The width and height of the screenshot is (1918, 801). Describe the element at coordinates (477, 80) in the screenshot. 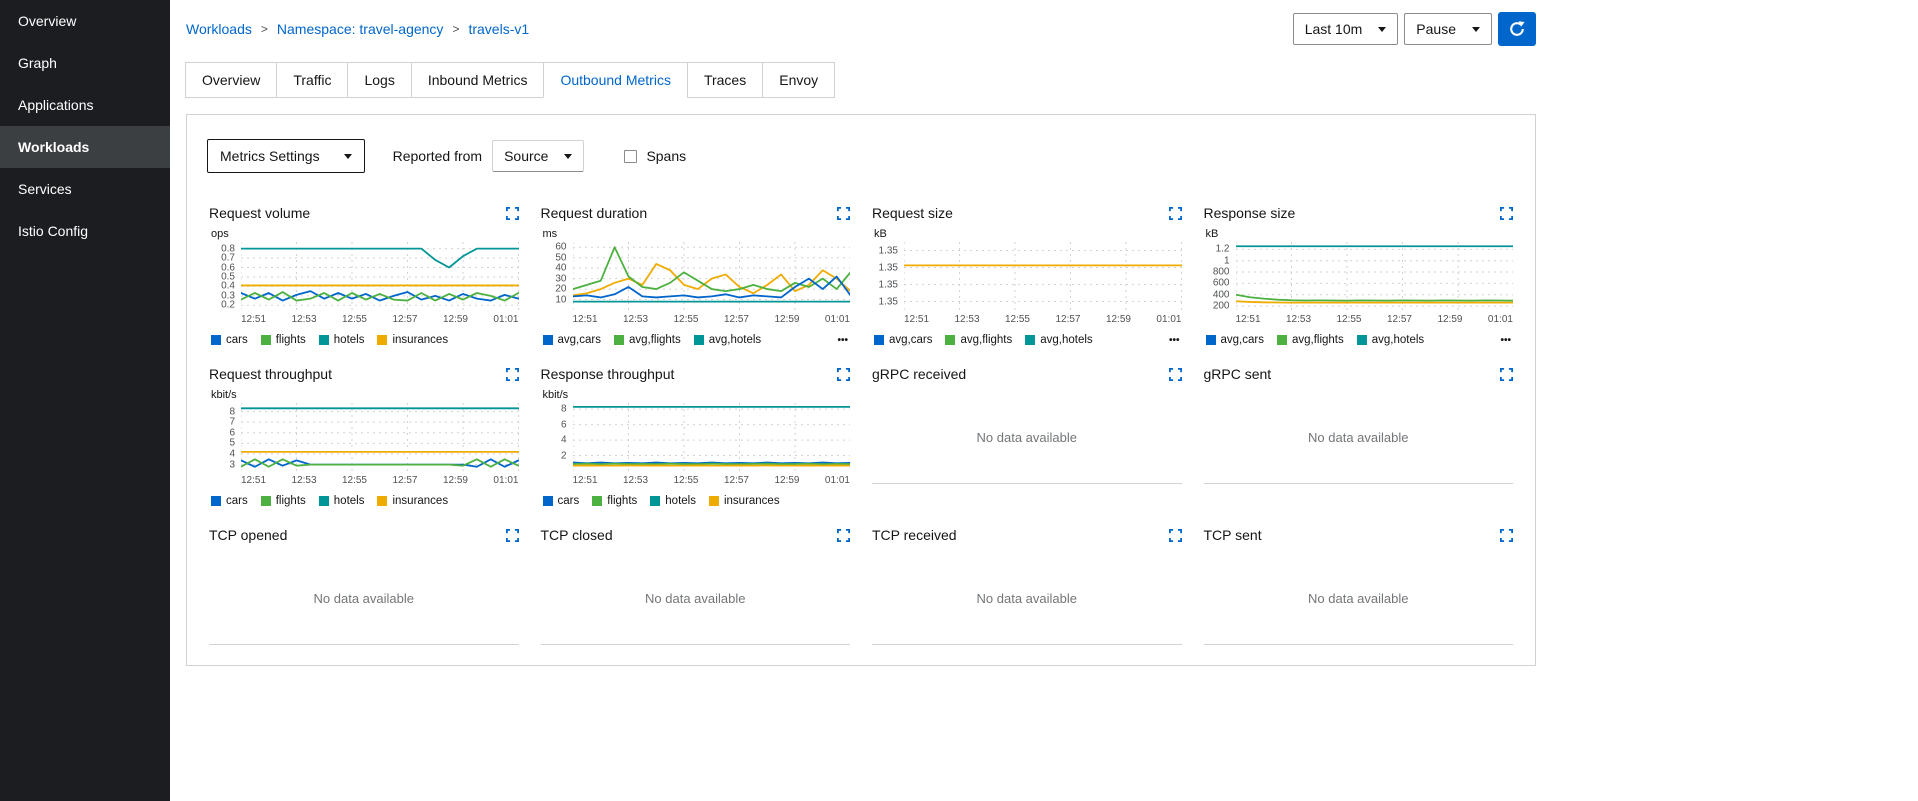

I see `tab-inbound-metrics: Inbound Metrics` at that location.